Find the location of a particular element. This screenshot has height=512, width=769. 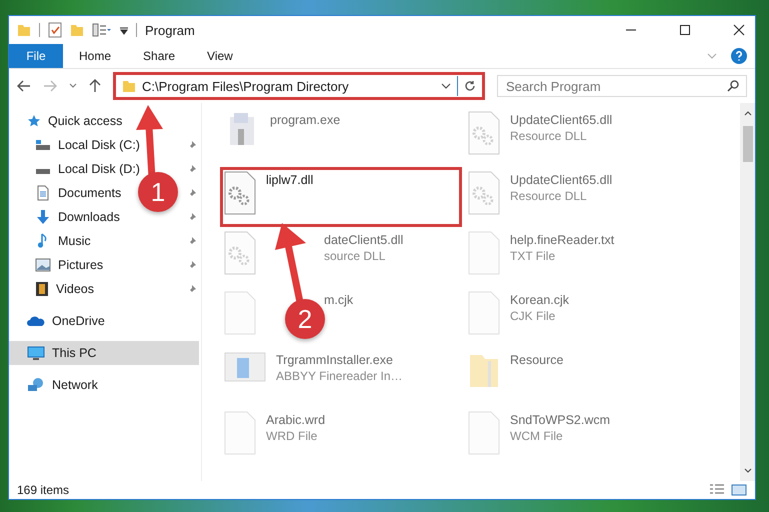

scroll-up-icon is located at coordinates (748, 113).